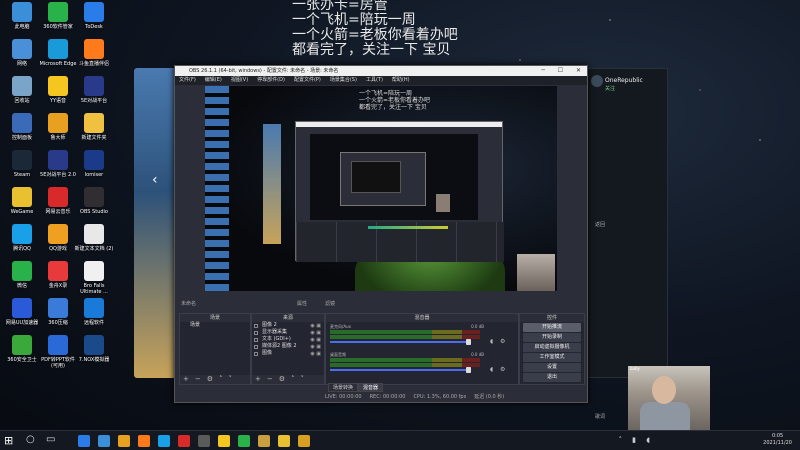 This screenshot has width=800, height=450. I want to click on source-item: 媒体源2 图像 2 ◉ ▣, so click(288, 346).